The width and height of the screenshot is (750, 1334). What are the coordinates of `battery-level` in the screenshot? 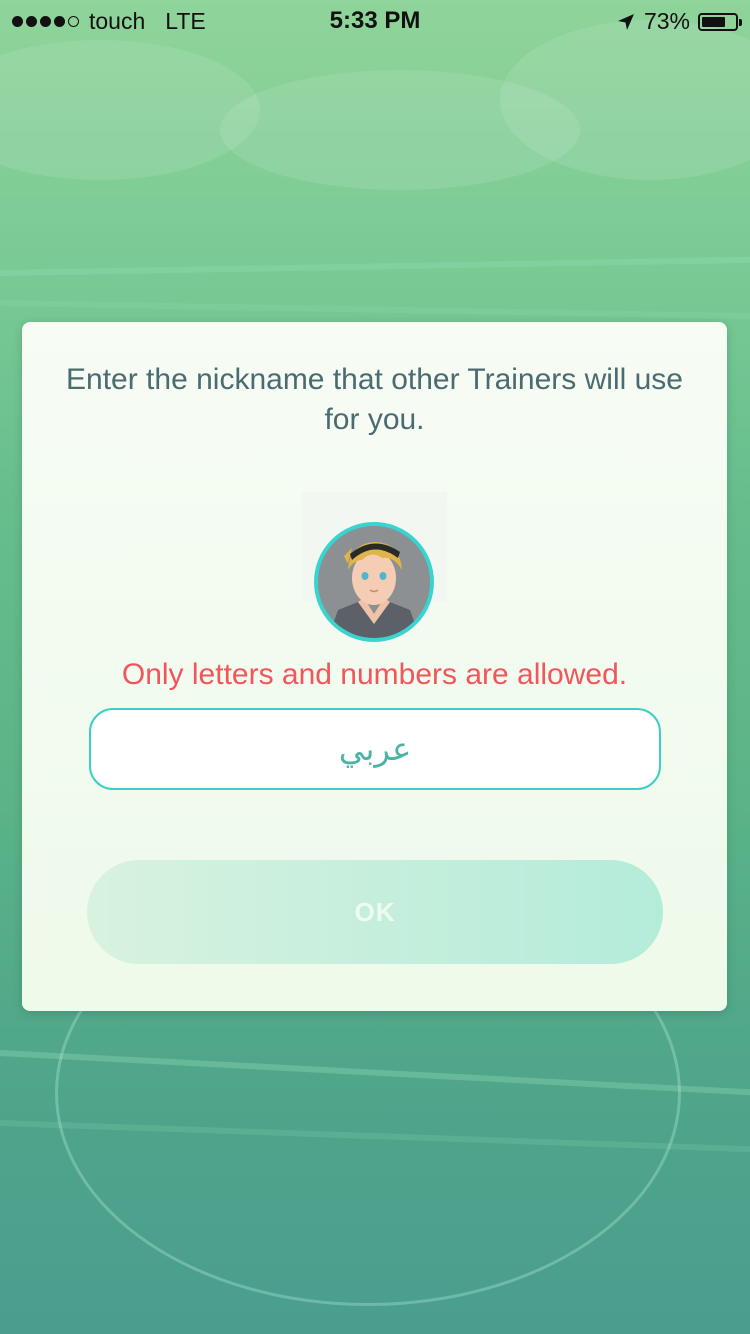 It's located at (713, 21).